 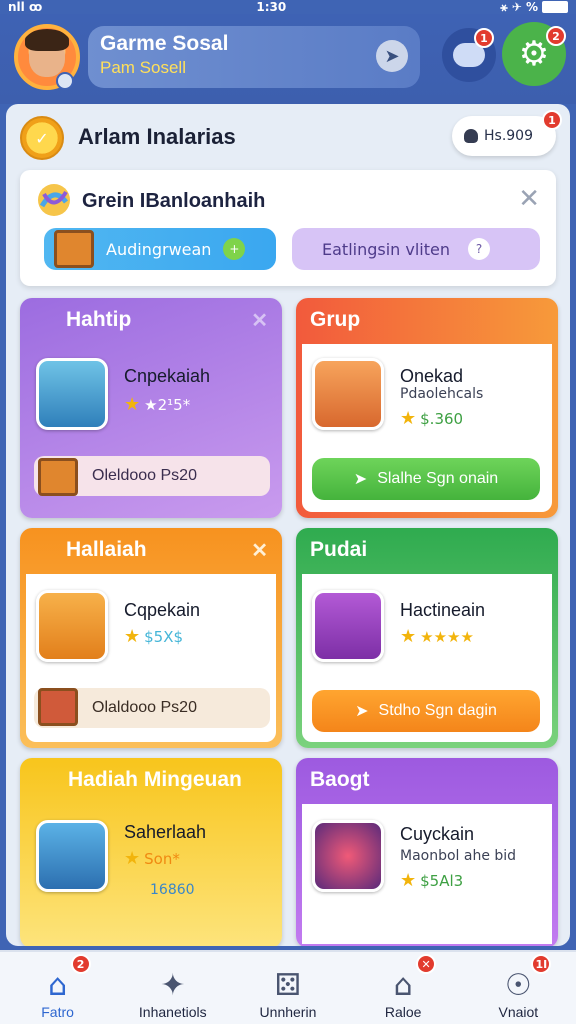 What do you see at coordinates (556, 36) in the screenshot?
I see `settings-badge: 2` at bounding box center [556, 36].